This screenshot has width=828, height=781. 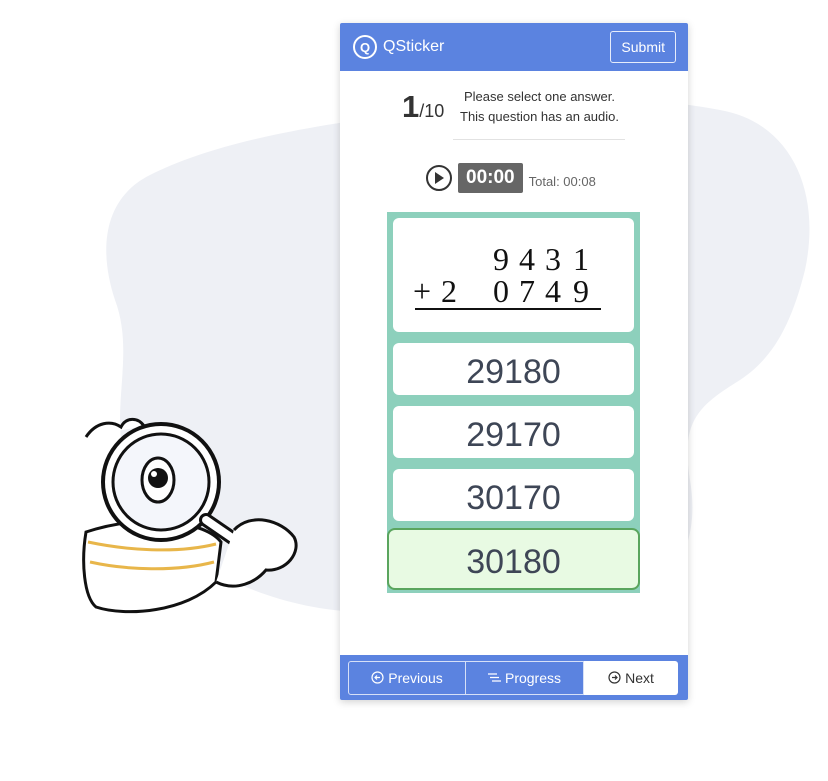 What do you see at coordinates (377, 677) in the screenshot?
I see `arrow-left-circle-icon` at bounding box center [377, 677].